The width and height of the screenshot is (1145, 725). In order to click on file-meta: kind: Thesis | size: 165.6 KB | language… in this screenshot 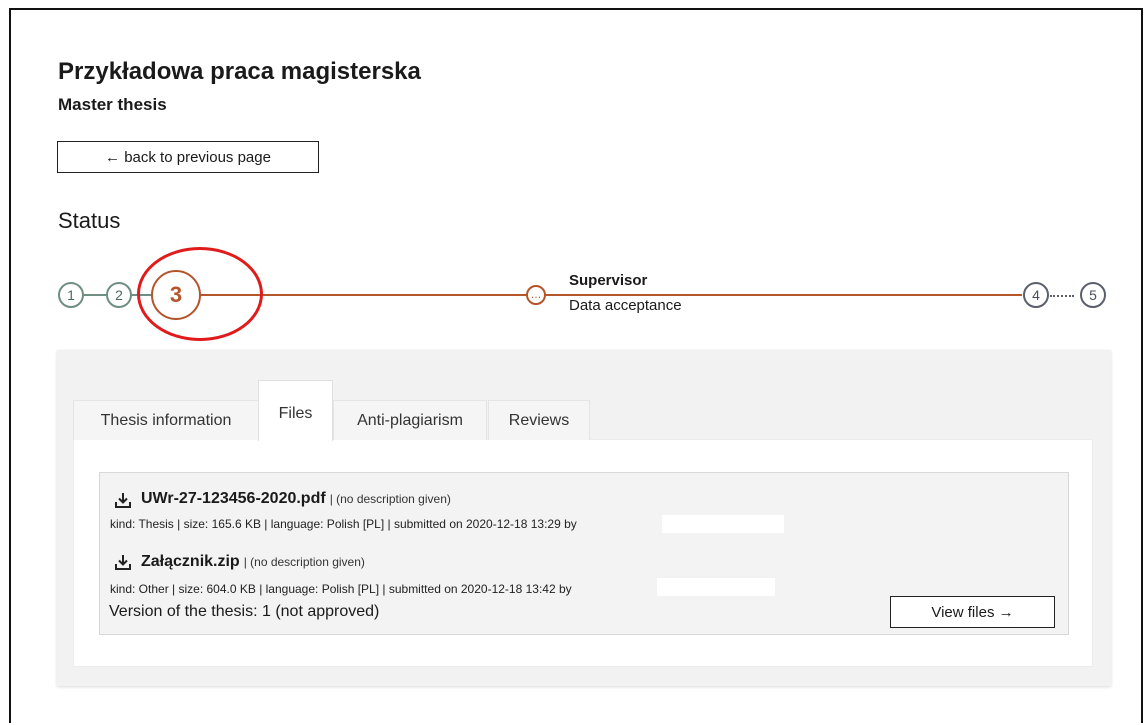, I will do `click(343, 524)`.